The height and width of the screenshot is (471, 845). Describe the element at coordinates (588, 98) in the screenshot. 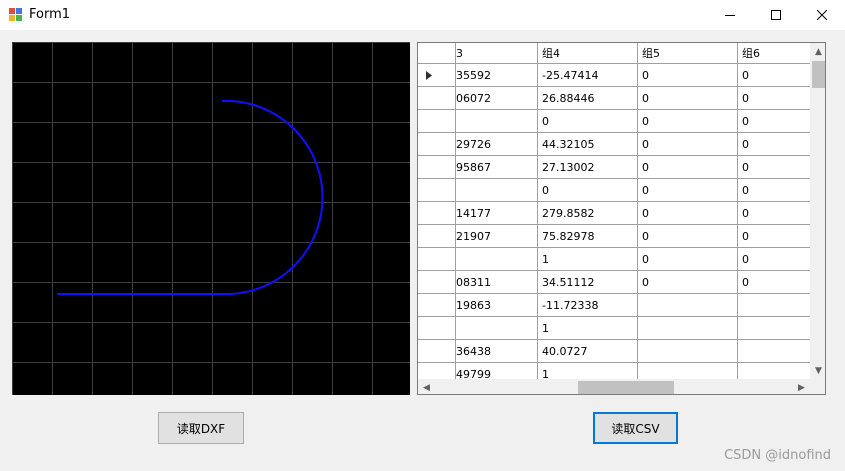

I see `table-cell: 26.88446` at that location.